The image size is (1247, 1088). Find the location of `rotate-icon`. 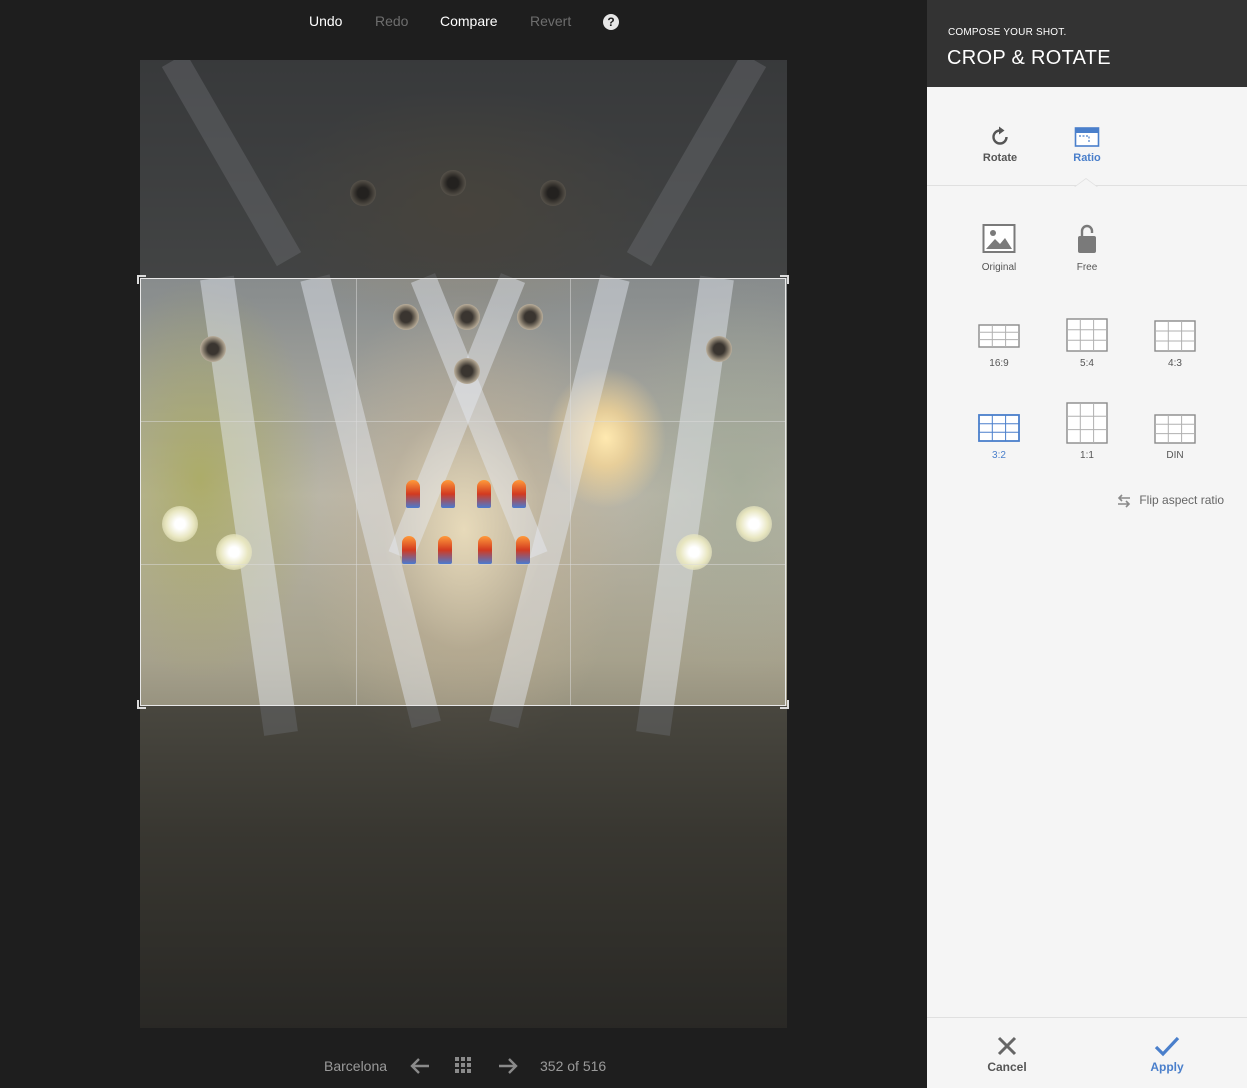

rotate-icon is located at coordinates (1000, 137).